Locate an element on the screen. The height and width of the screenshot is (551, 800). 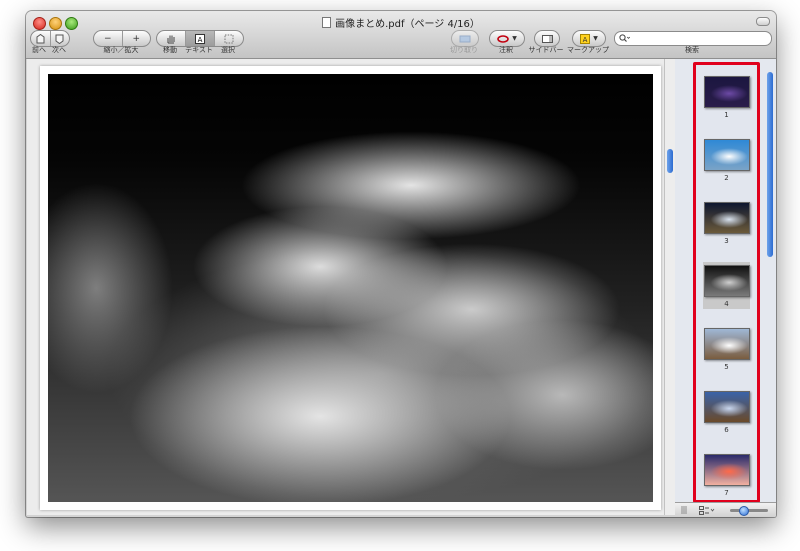
page-thumbnail: 5 is located at coordinates (726, 348).